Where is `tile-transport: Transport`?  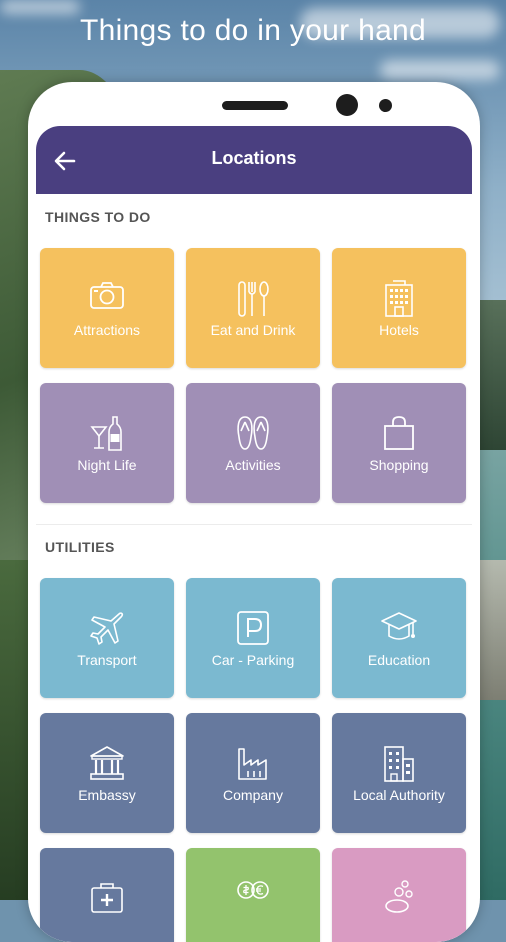 tile-transport: Transport is located at coordinates (107, 638).